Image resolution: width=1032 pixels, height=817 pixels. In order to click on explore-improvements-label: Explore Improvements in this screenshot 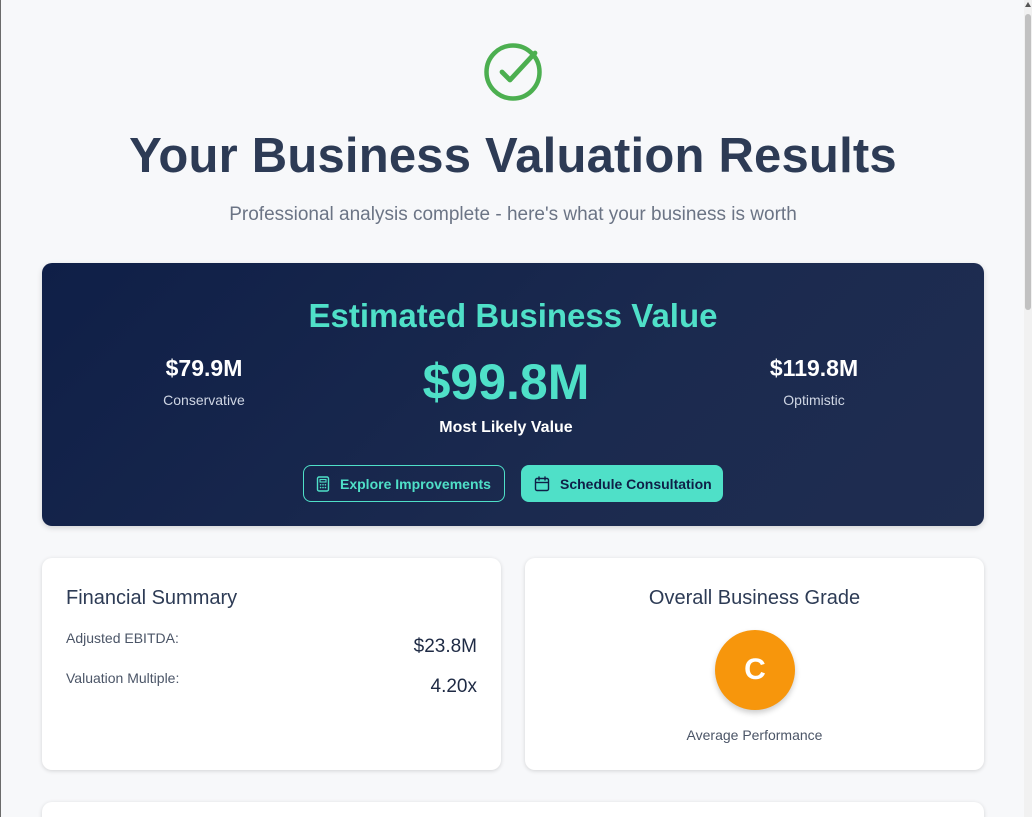, I will do `click(415, 483)`.